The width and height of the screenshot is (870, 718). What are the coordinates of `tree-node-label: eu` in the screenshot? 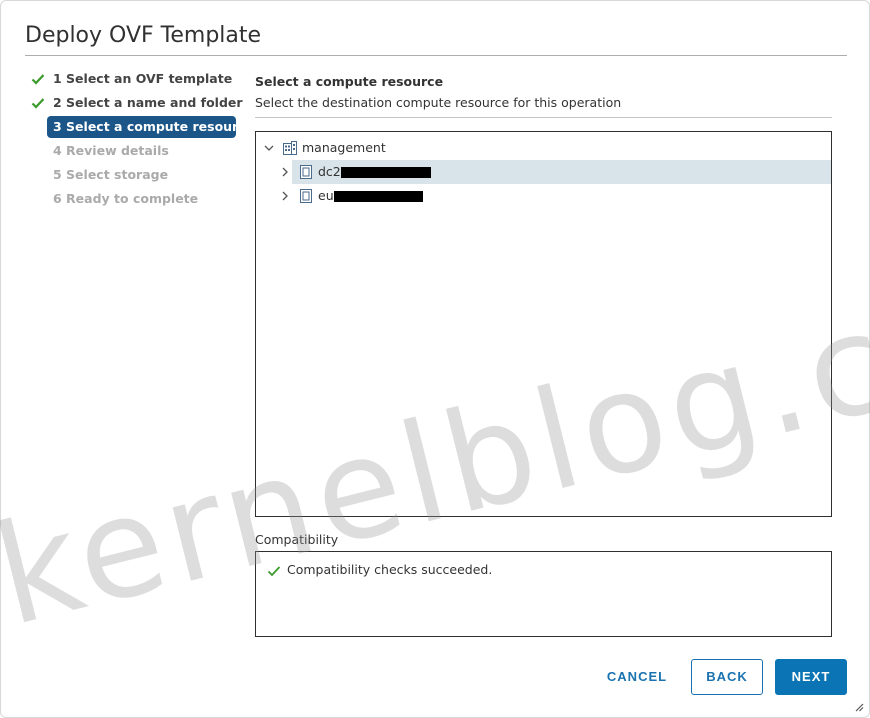 It's located at (326, 195).